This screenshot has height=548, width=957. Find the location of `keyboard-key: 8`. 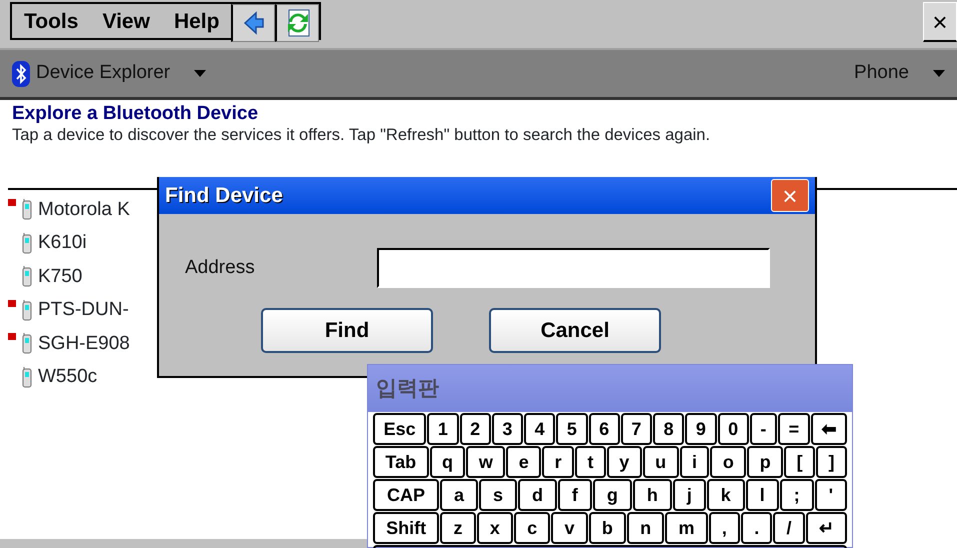

keyboard-key: 8 is located at coordinates (668, 429).